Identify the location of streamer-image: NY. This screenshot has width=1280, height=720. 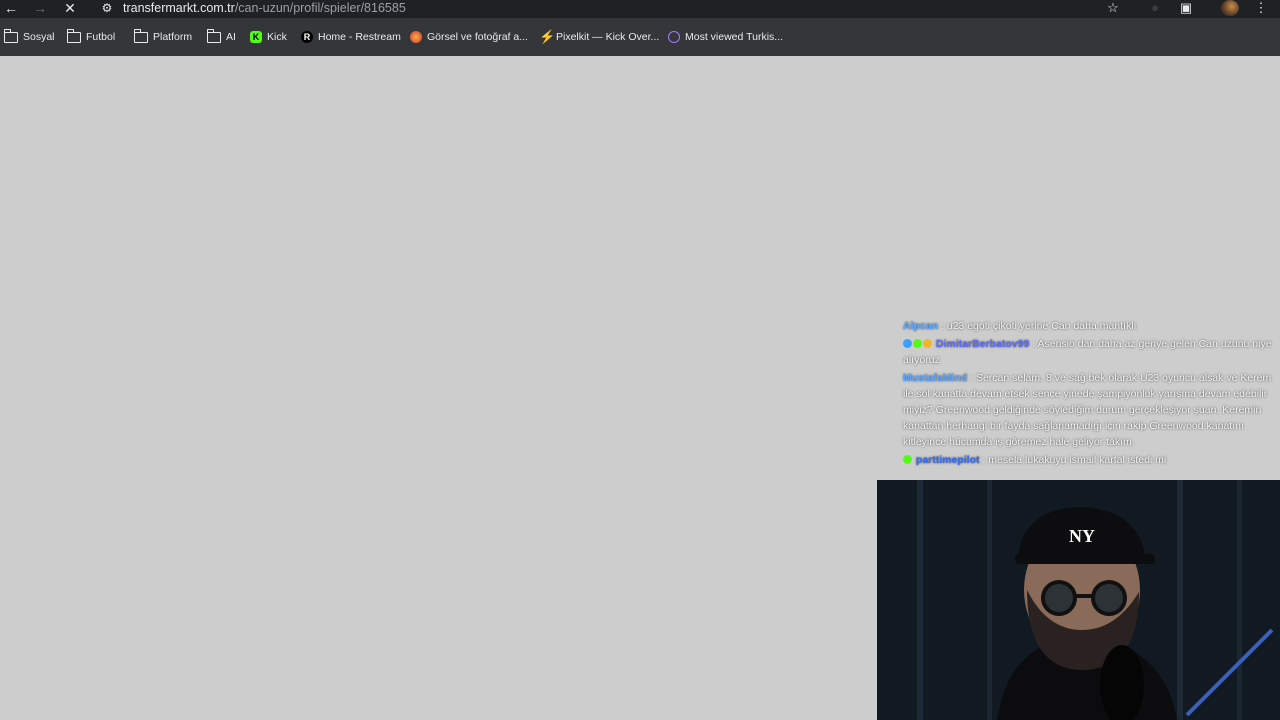
(1078, 600).